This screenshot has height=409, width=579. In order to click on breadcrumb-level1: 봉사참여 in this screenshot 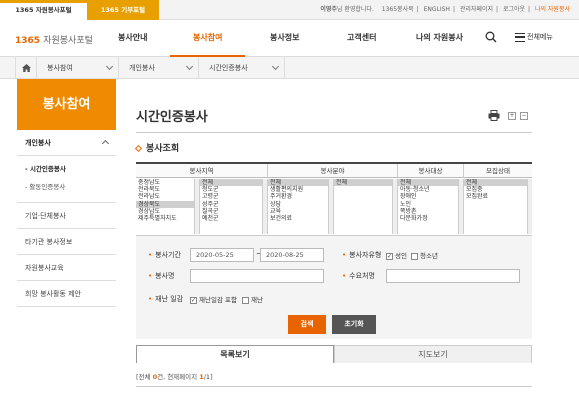, I will do `click(78, 68)`.